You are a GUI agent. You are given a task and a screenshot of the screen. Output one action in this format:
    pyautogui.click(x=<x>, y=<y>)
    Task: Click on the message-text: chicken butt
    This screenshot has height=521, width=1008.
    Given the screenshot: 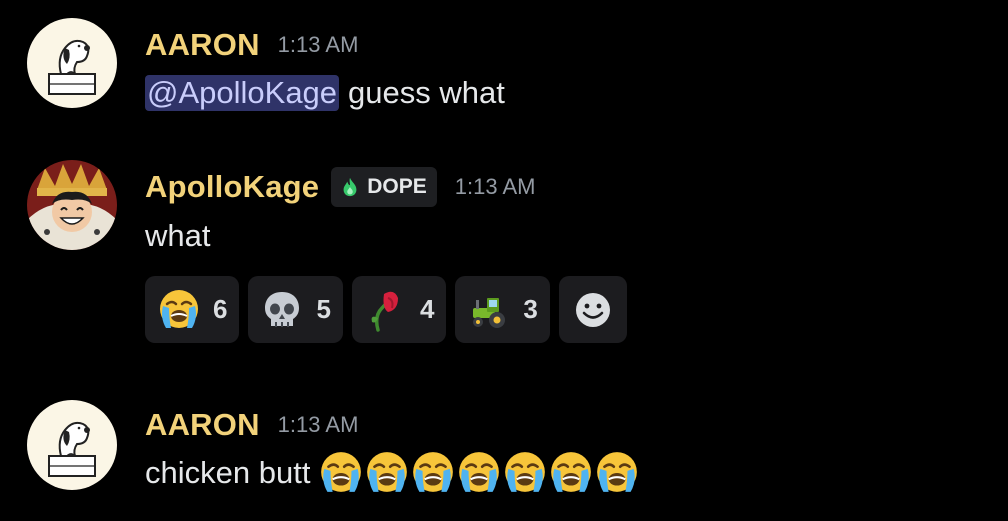 What is the action you would take?
    pyautogui.click(x=228, y=472)
    